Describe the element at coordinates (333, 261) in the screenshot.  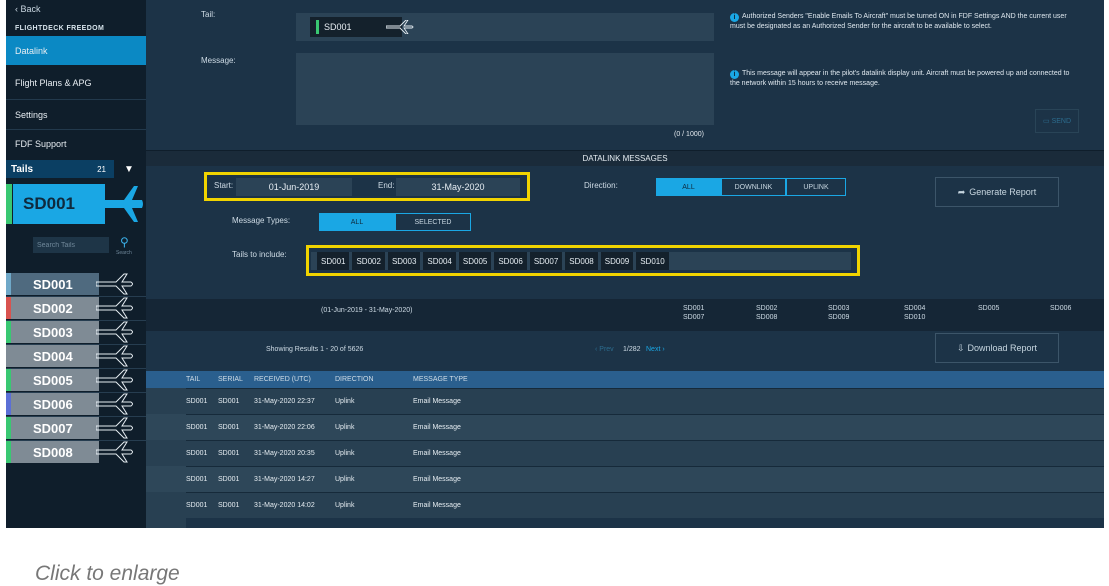
I see `tail-include-chip: SD001` at that location.